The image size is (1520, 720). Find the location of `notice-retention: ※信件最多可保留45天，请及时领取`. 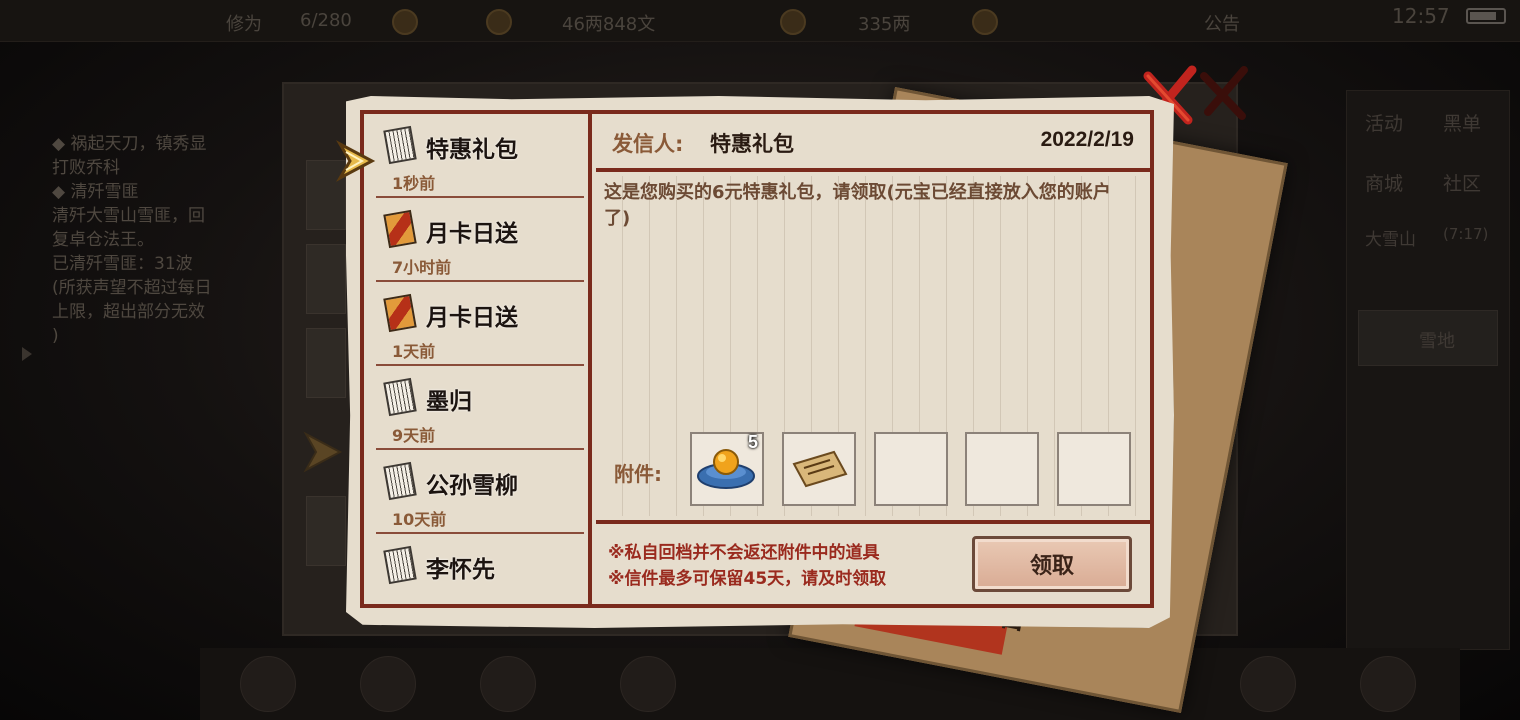

notice-retention: ※信件最多可保留45天，请及时领取 is located at coordinates (747, 579).